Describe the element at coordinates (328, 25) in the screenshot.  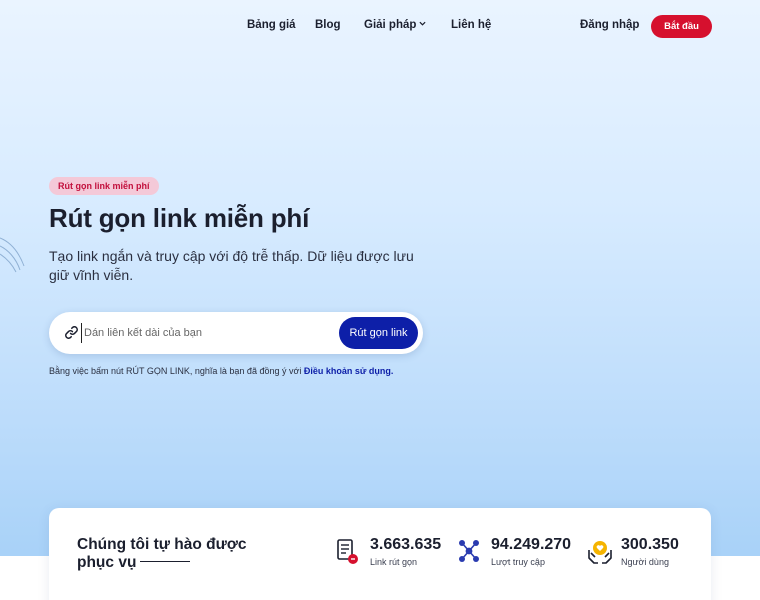
I see `nav-link-blog: Blog` at that location.